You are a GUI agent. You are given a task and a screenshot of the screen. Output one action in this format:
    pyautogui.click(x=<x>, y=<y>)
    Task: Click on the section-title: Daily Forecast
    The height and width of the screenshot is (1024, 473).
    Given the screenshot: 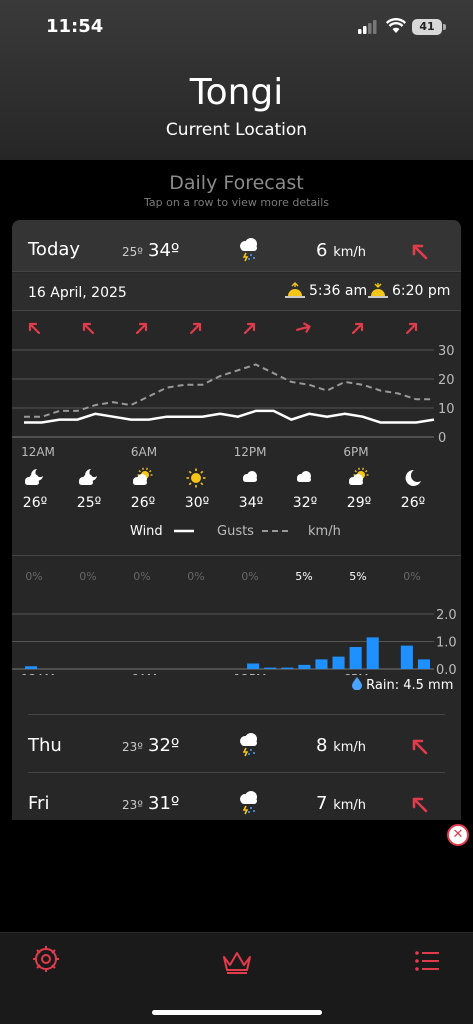 What is the action you would take?
    pyautogui.click(x=236, y=183)
    